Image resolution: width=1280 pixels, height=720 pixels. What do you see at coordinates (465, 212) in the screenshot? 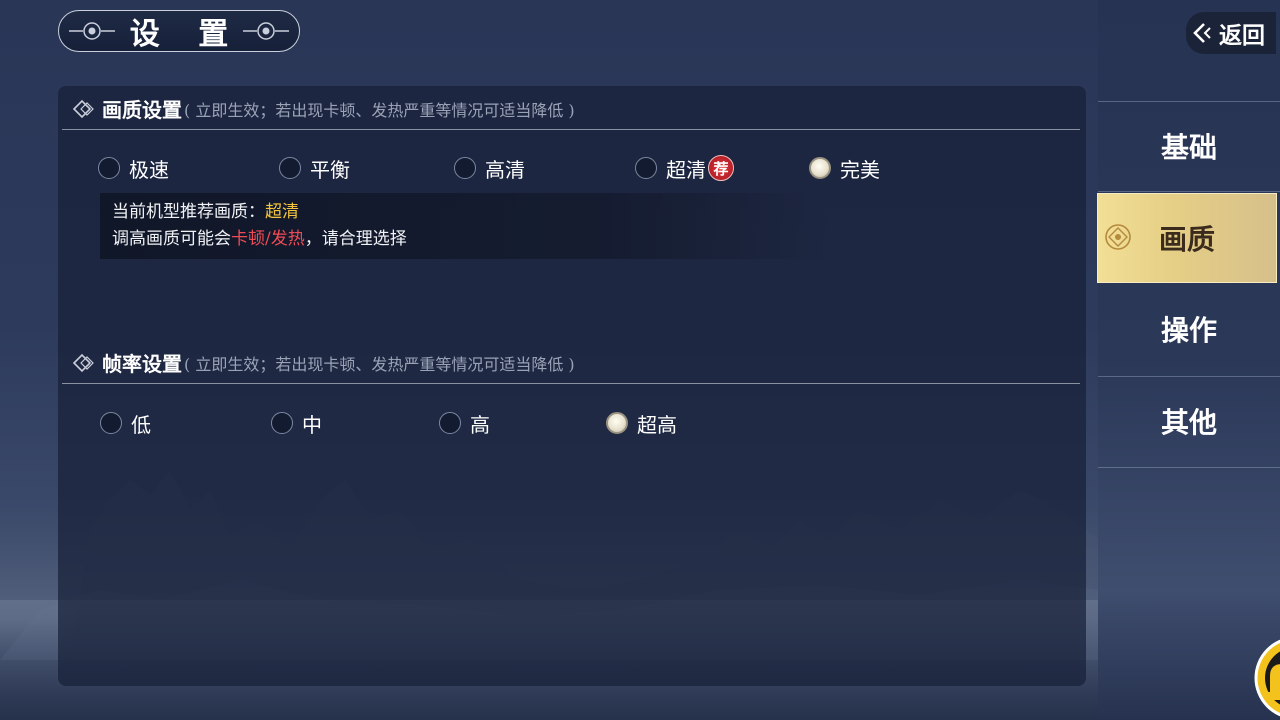
I see `recommend-line: 当前机型推荐画质：超清` at bounding box center [465, 212].